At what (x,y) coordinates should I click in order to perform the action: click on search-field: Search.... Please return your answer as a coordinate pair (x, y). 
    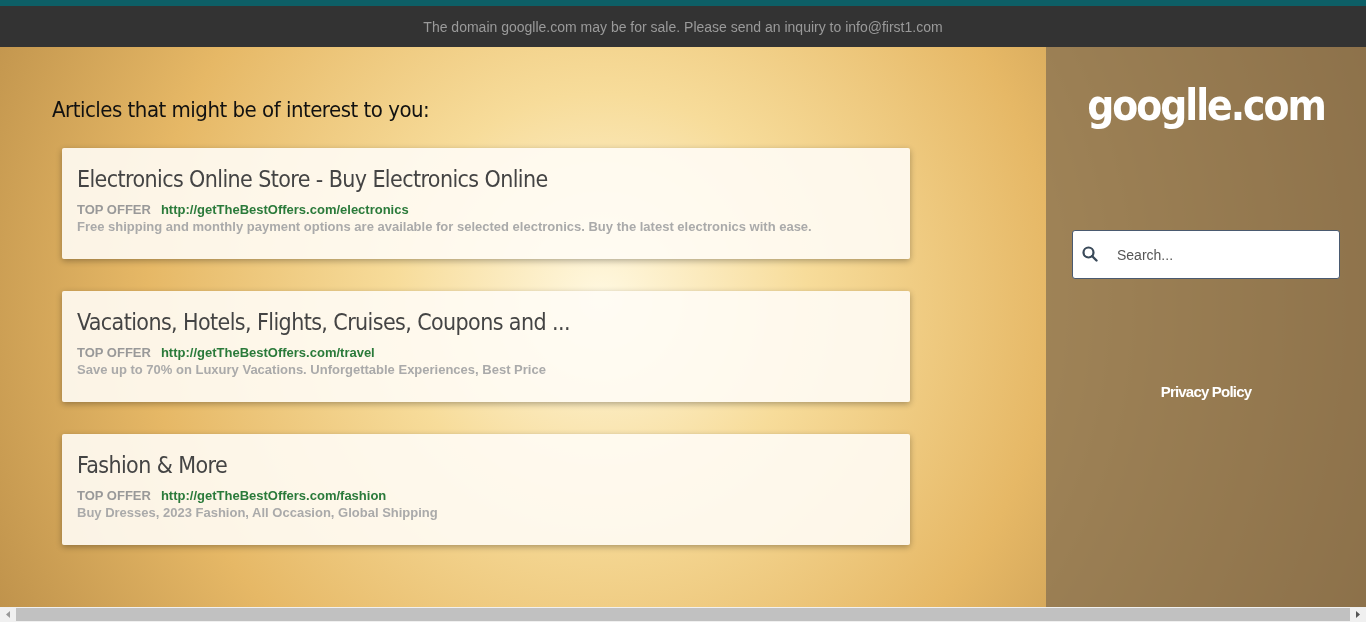
    Looking at the image, I should click on (1206, 254).